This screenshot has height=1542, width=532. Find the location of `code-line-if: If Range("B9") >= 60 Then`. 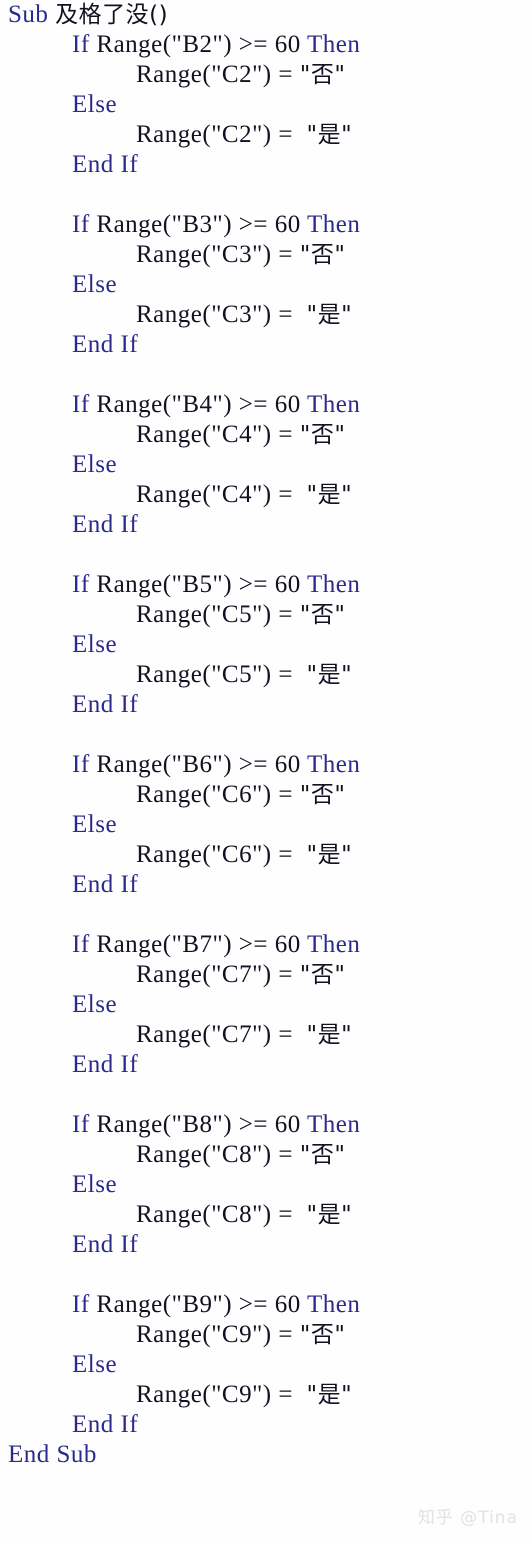

code-line-if: If Range("B9") >= 60 Then is located at coordinates (216, 1304).